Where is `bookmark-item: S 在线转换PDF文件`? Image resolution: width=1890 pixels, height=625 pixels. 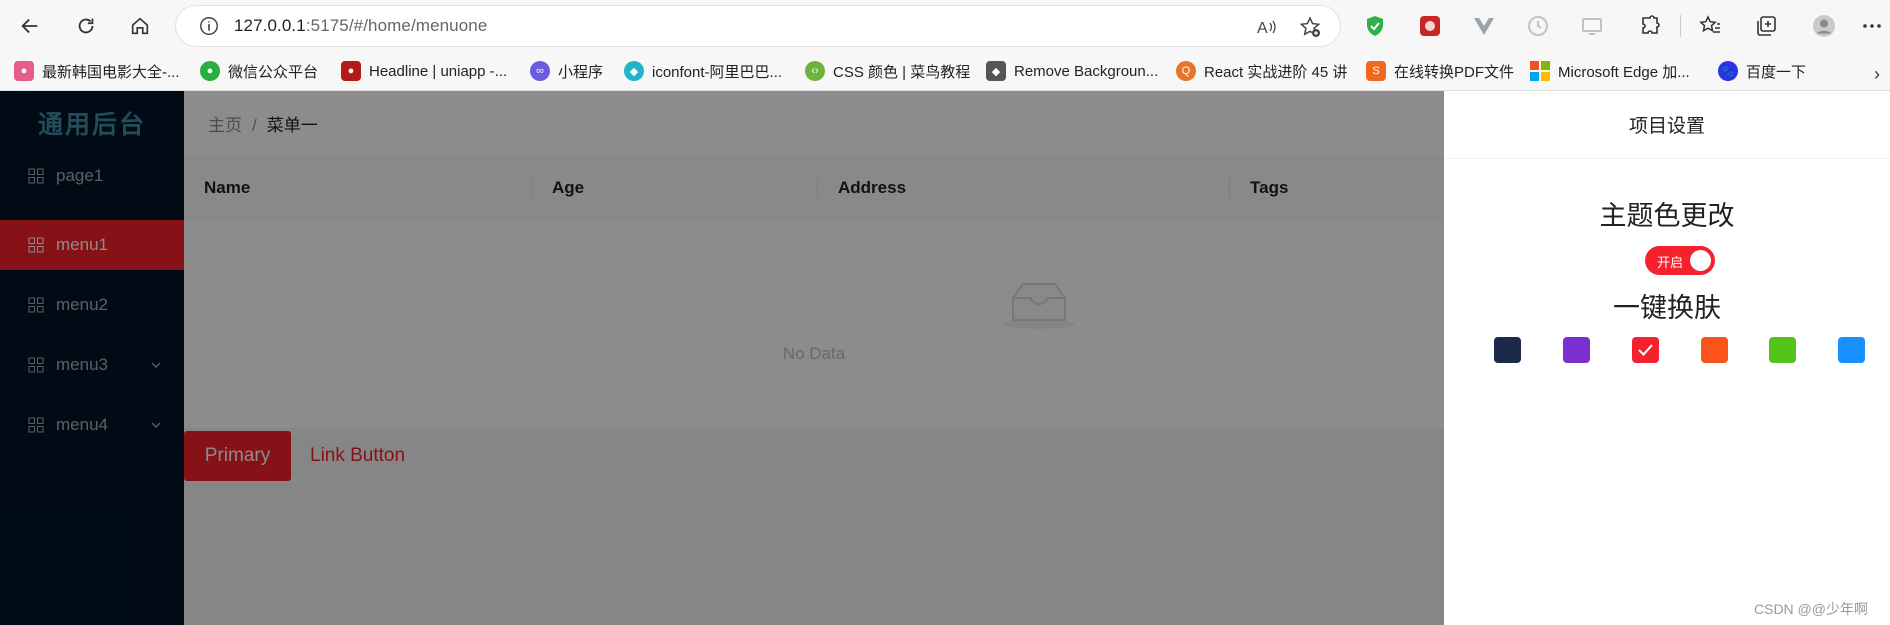
bookmark-item: S 在线转换PDF文件 is located at coordinates (1440, 71).